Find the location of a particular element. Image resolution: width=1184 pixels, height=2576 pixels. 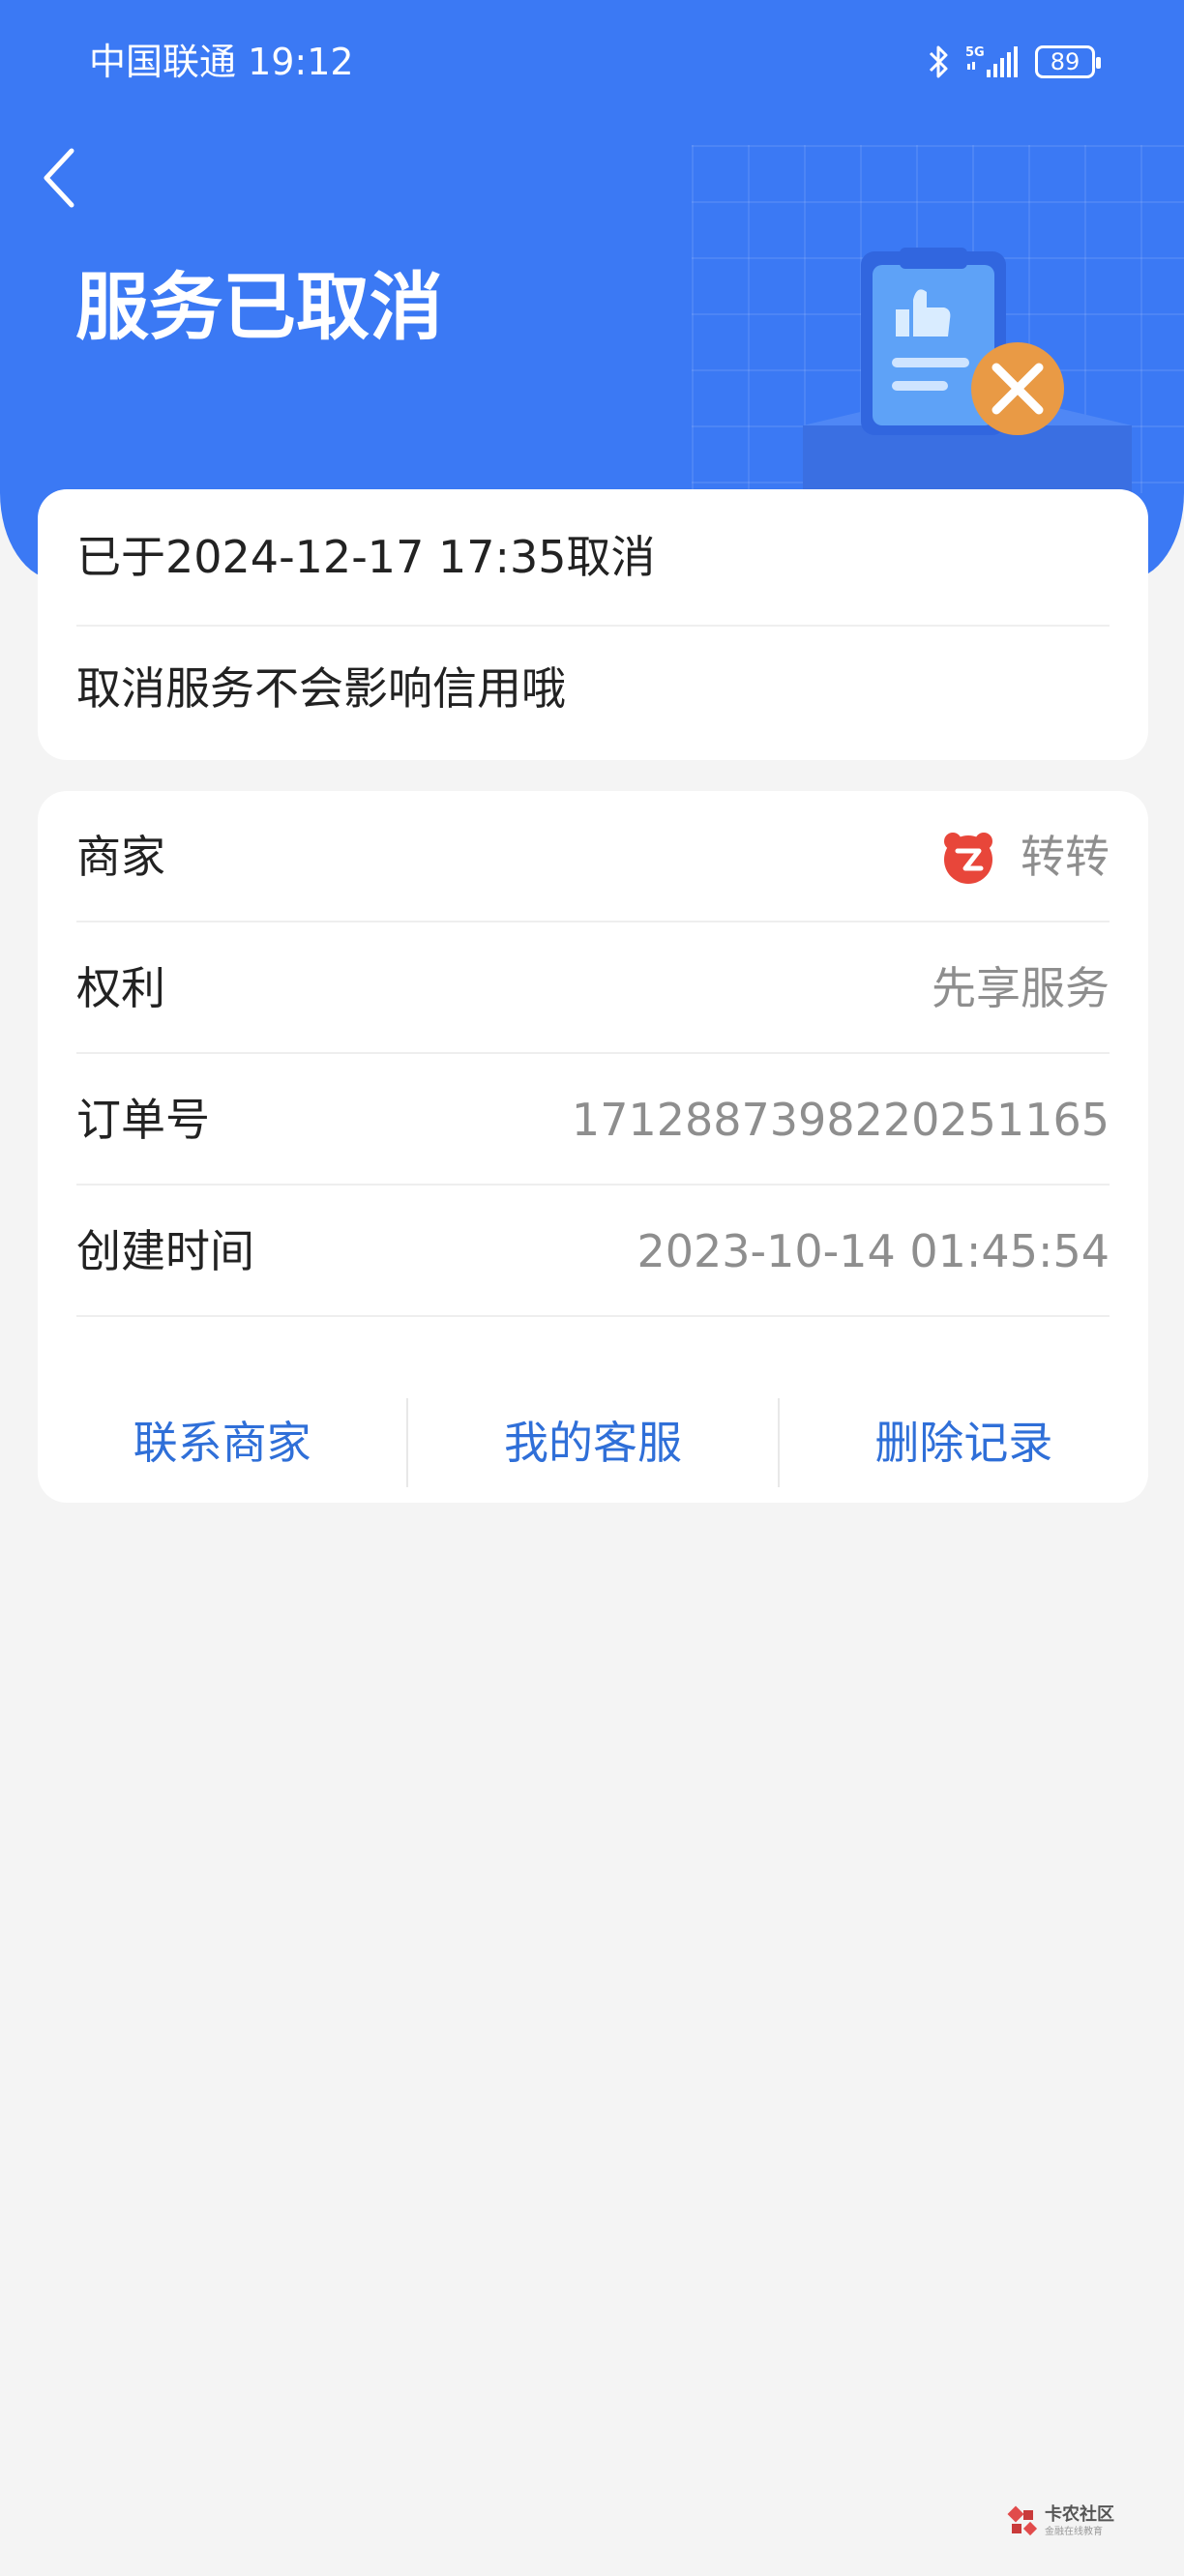

order-number-label: 订单号 is located at coordinates (143, 1120).